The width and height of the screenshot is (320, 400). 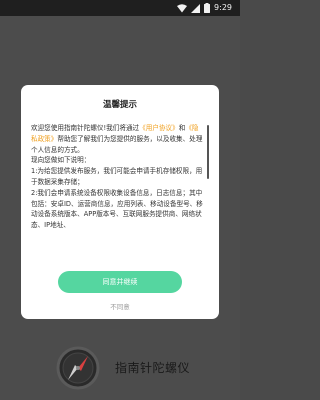 What do you see at coordinates (85, 128) in the screenshot?
I see `intro-text: 欢迎您使用指南针陀螺仪!我们将通过` at bounding box center [85, 128].